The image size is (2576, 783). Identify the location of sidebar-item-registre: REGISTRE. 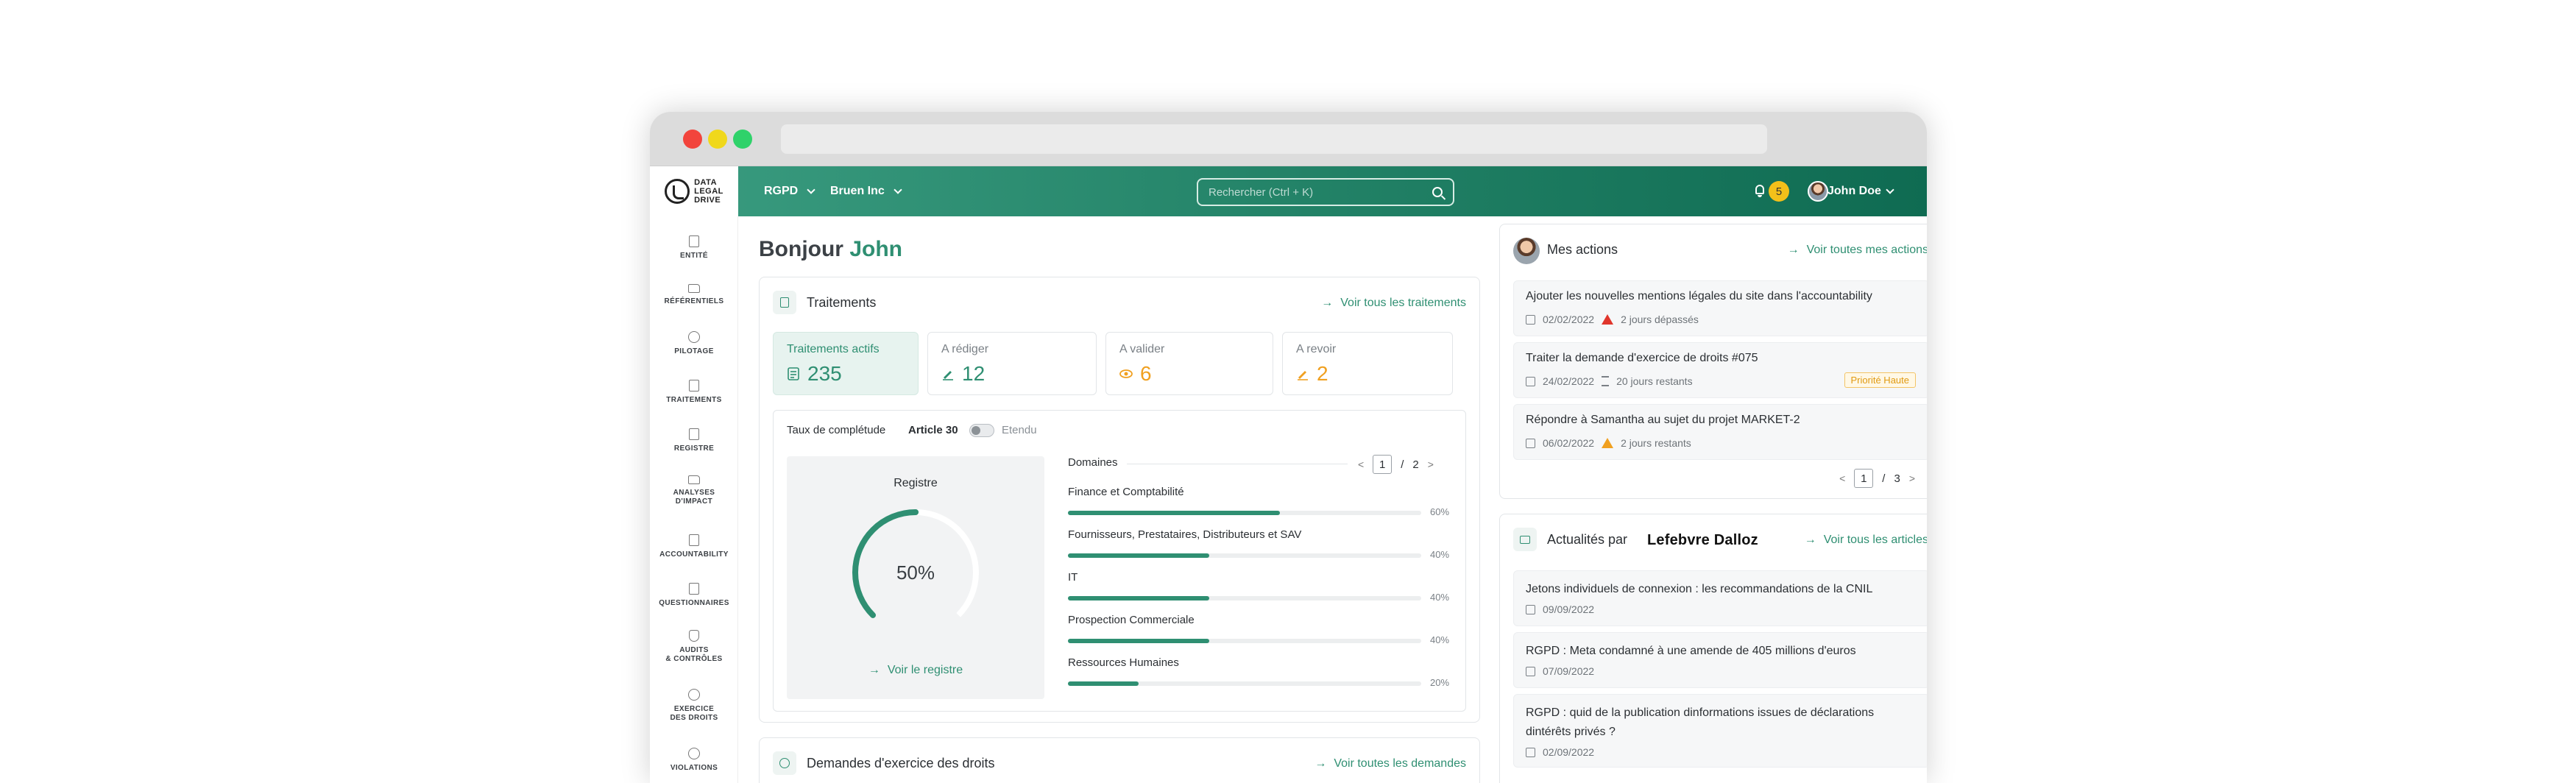
(694, 440).